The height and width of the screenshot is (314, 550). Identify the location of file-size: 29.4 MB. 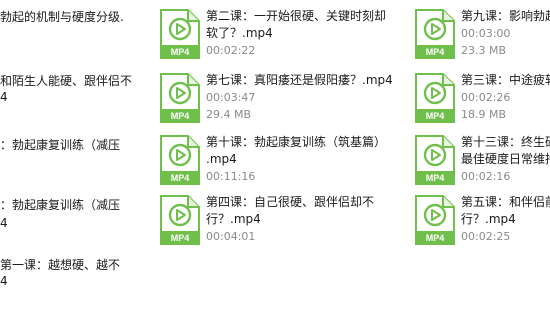
(229, 114).